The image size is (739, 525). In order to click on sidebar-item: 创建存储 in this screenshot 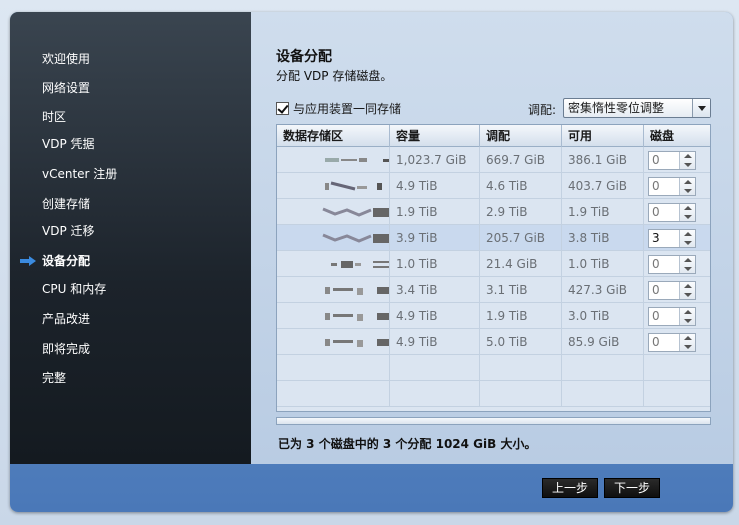, I will do `click(130, 204)`.